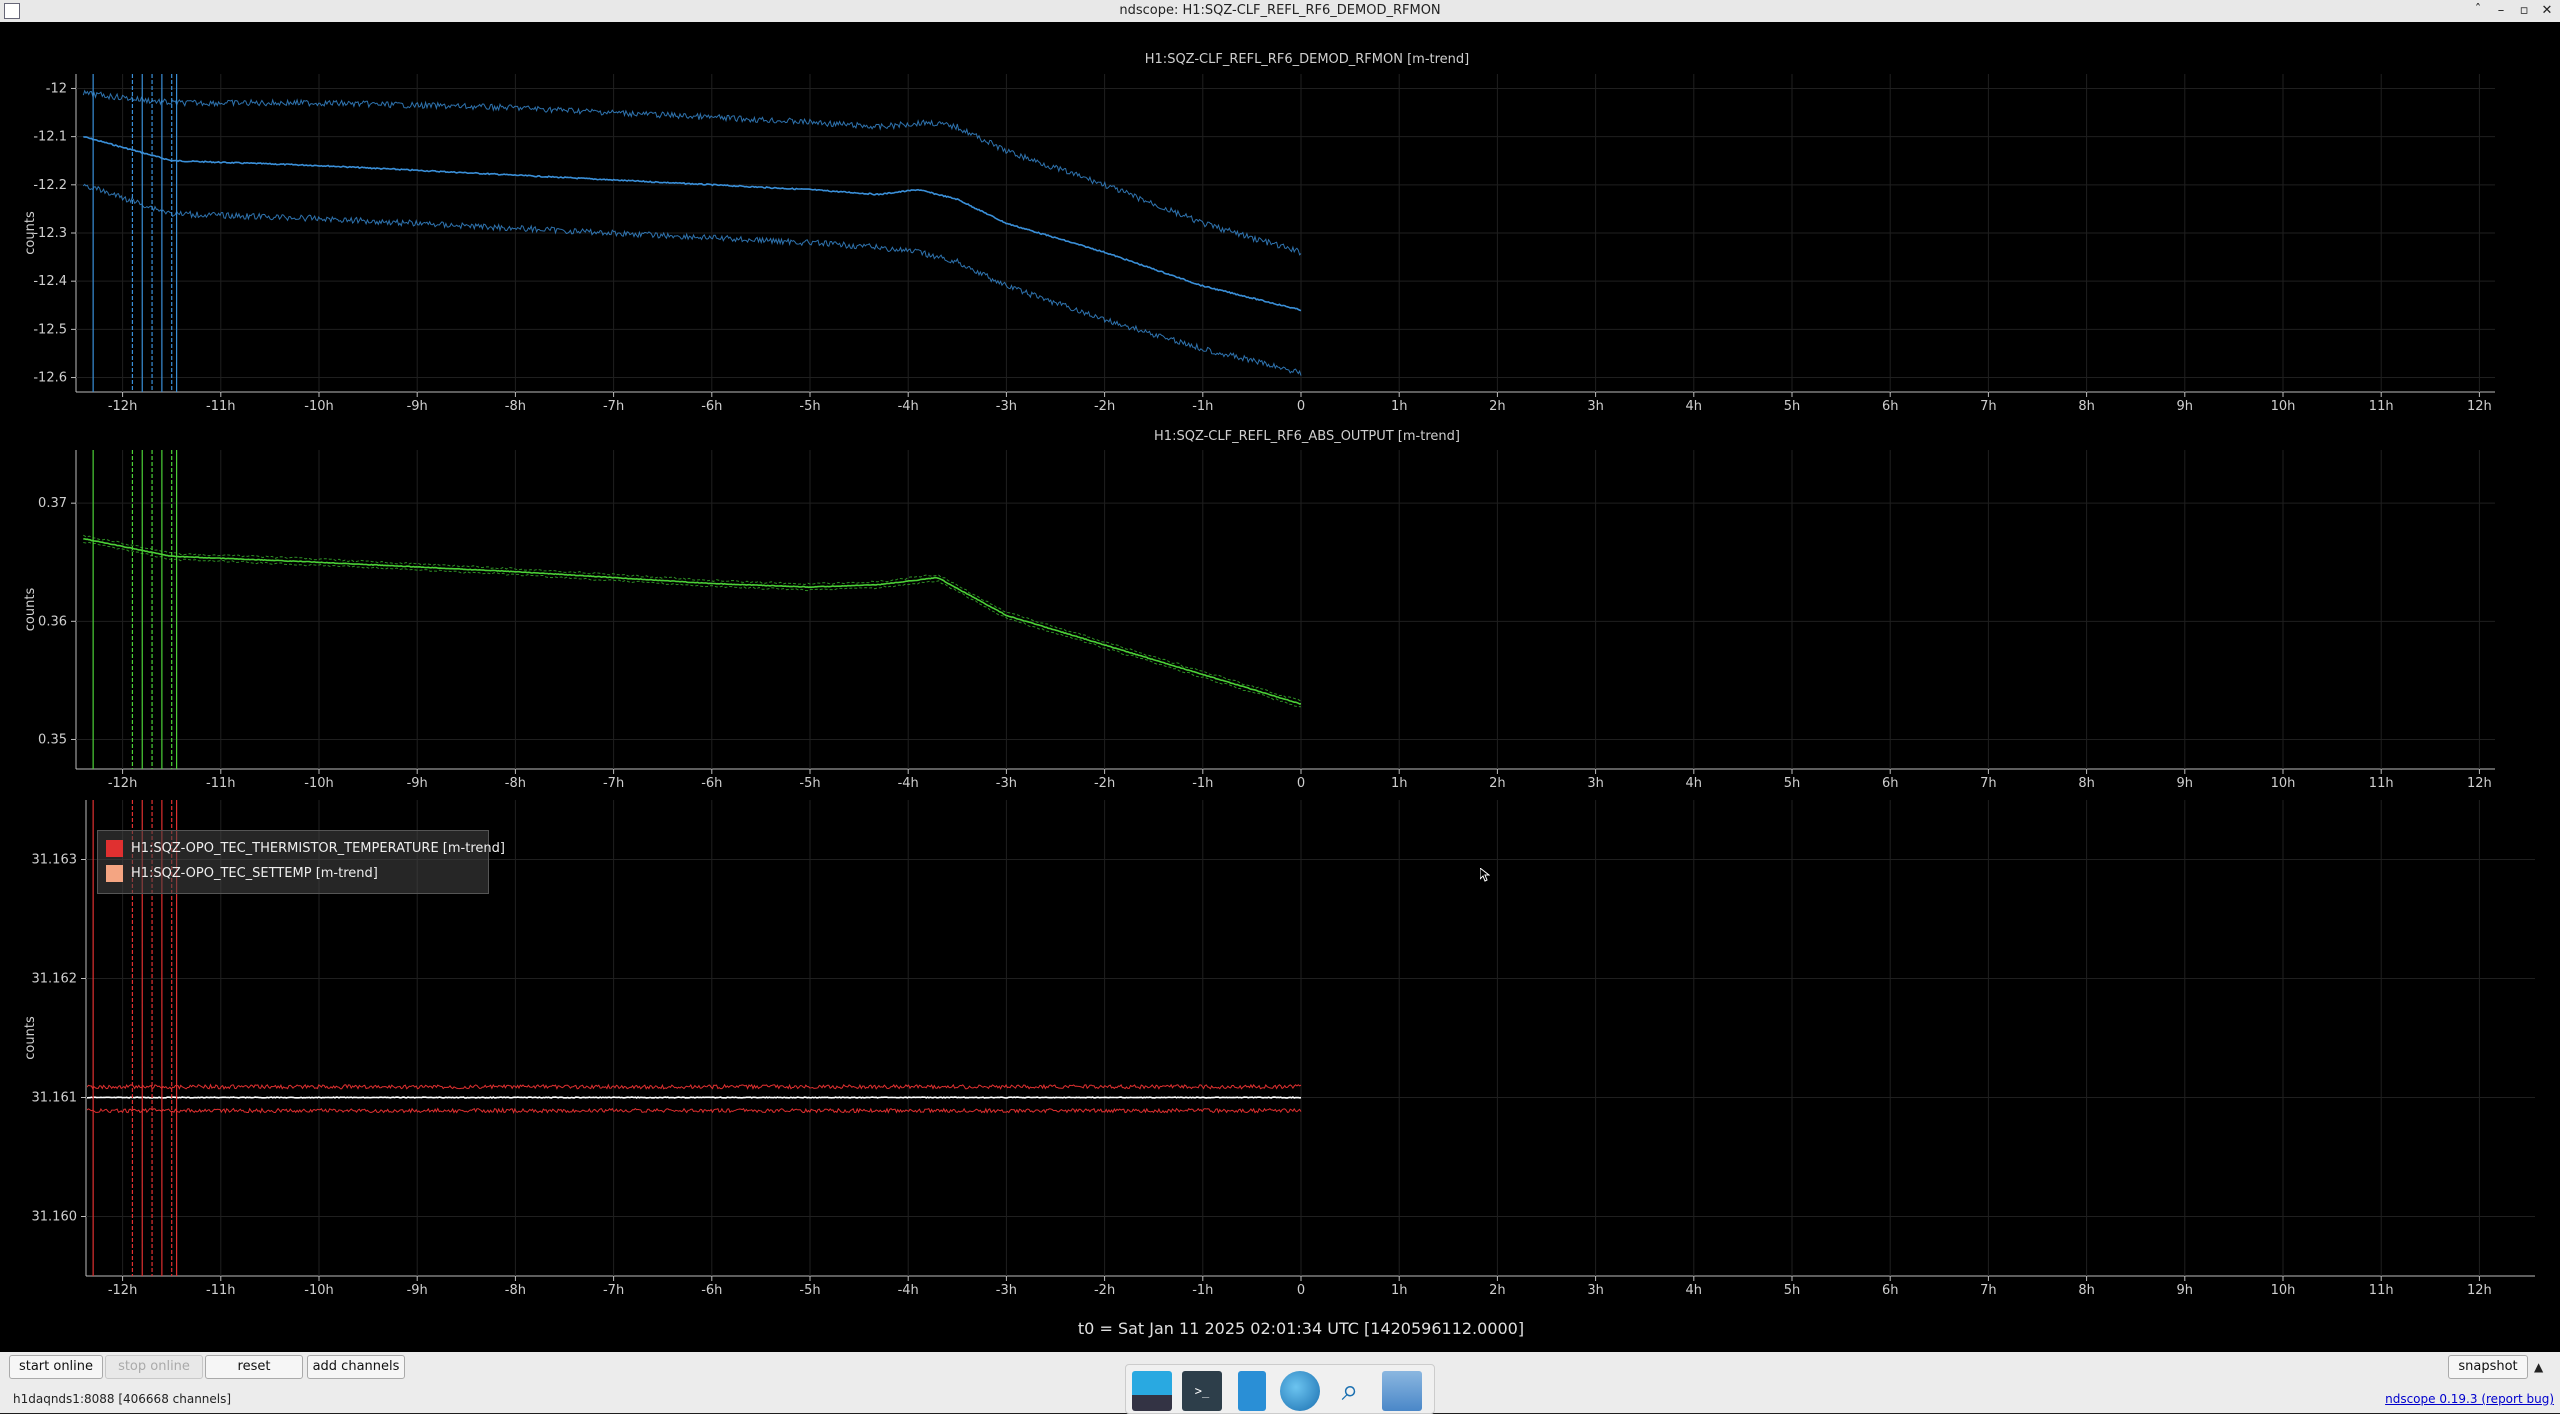 The width and height of the screenshot is (2560, 1414). What do you see at coordinates (2524, 11) in the screenshot?
I see `maximize-button: ▫` at bounding box center [2524, 11].